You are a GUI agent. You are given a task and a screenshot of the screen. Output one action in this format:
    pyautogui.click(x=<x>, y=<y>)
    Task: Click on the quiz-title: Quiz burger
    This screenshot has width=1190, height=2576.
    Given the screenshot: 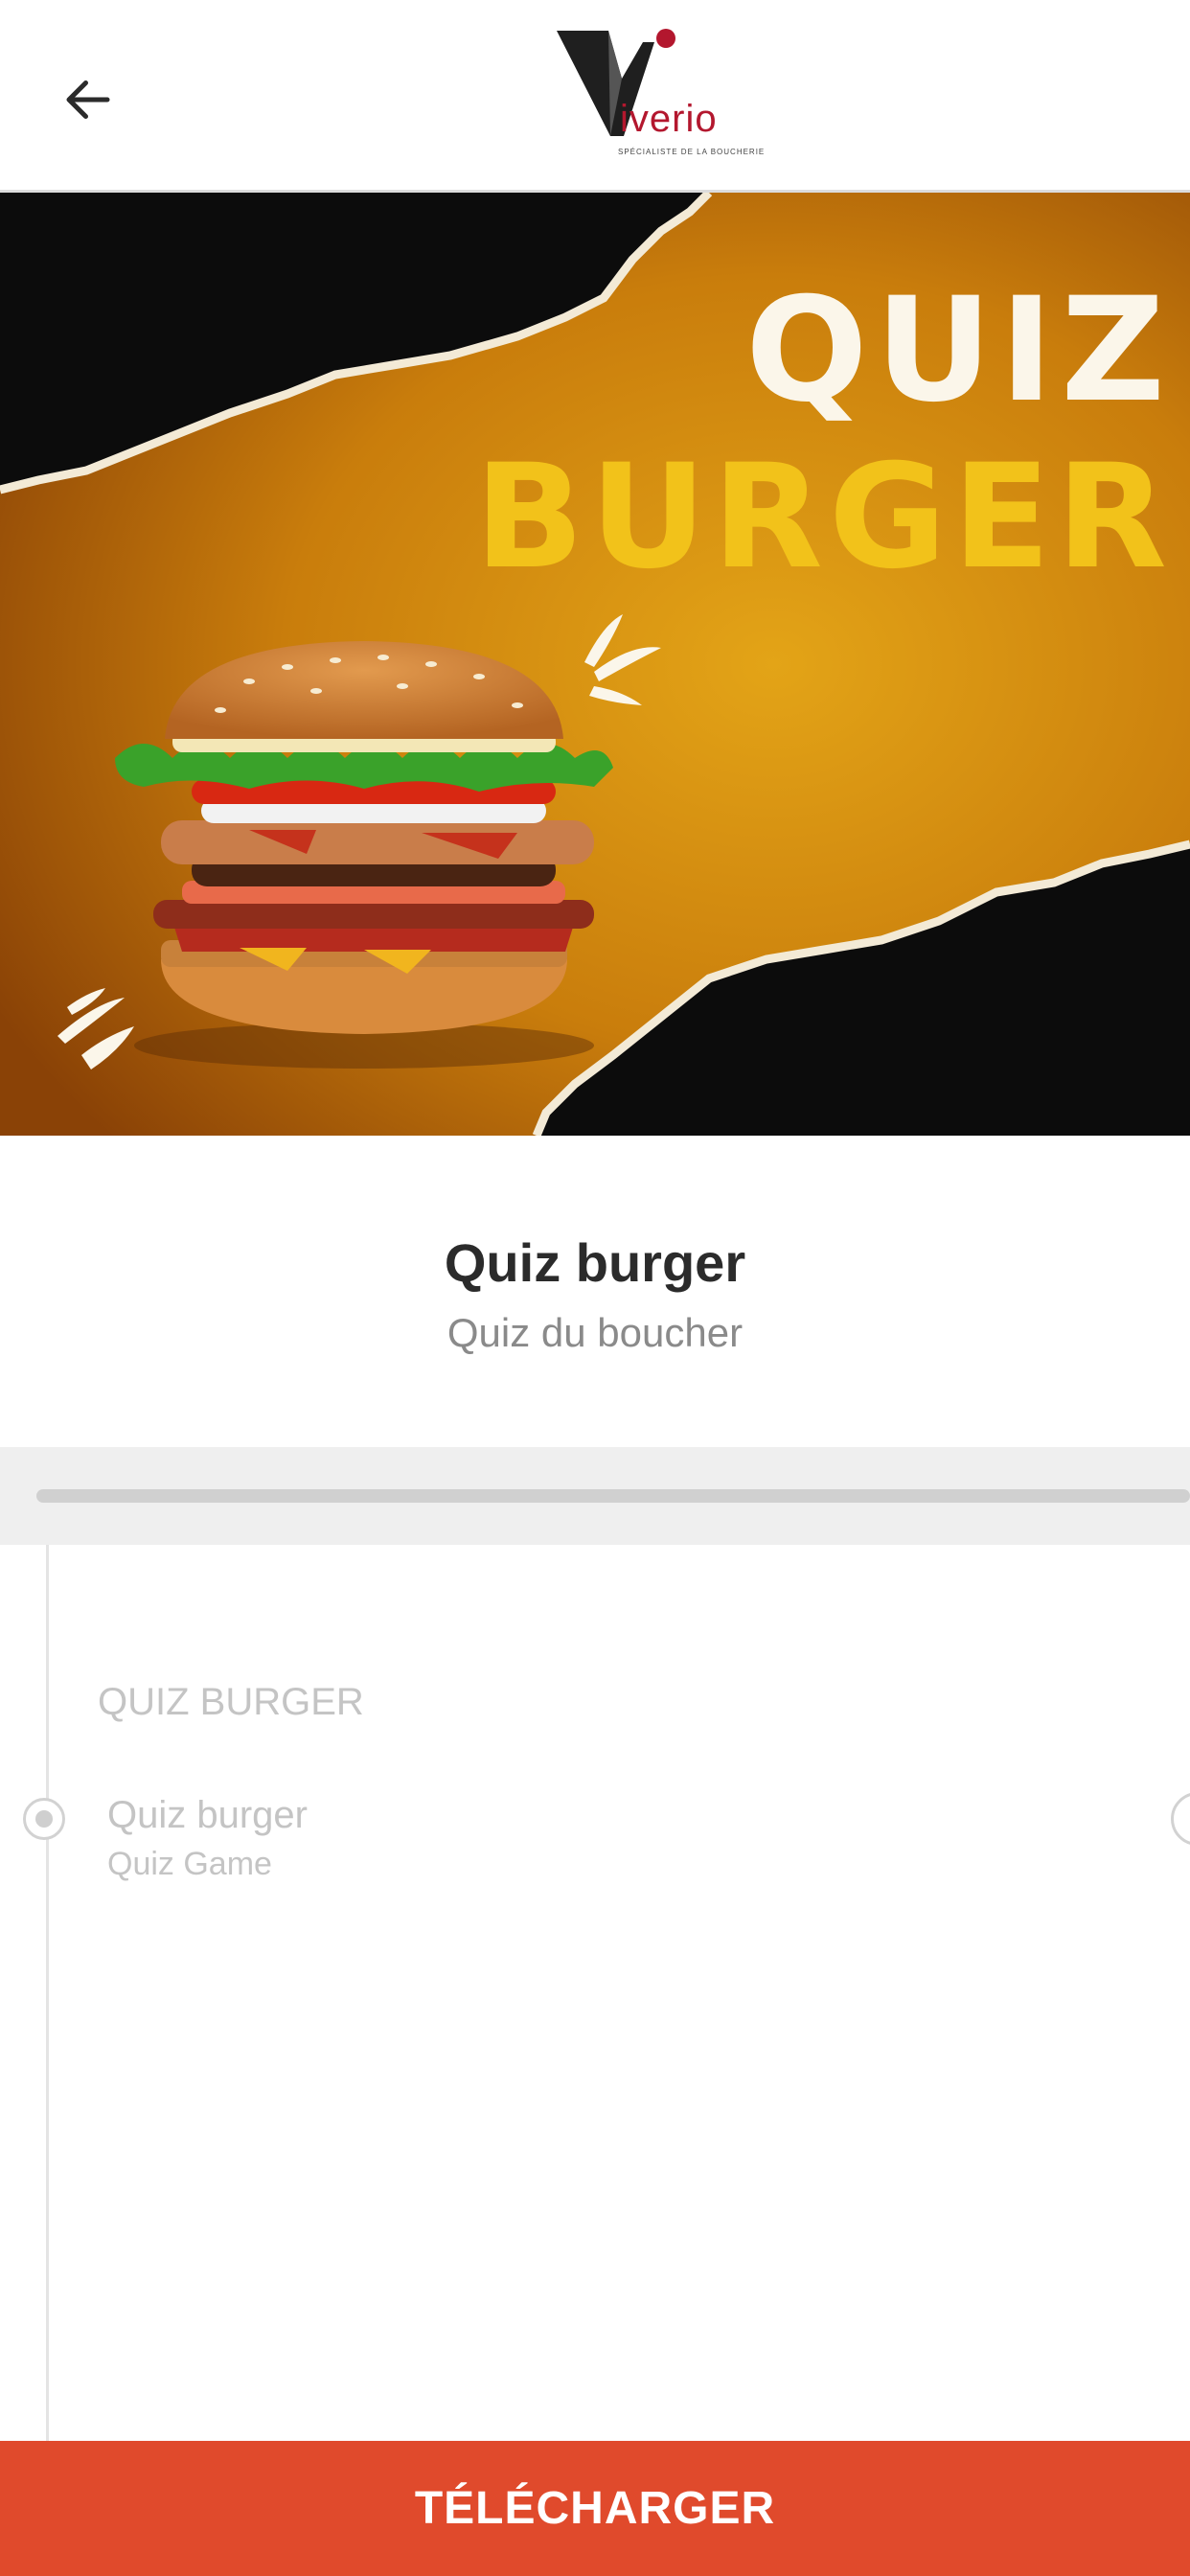 What is the action you would take?
    pyautogui.click(x=595, y=1262)
    